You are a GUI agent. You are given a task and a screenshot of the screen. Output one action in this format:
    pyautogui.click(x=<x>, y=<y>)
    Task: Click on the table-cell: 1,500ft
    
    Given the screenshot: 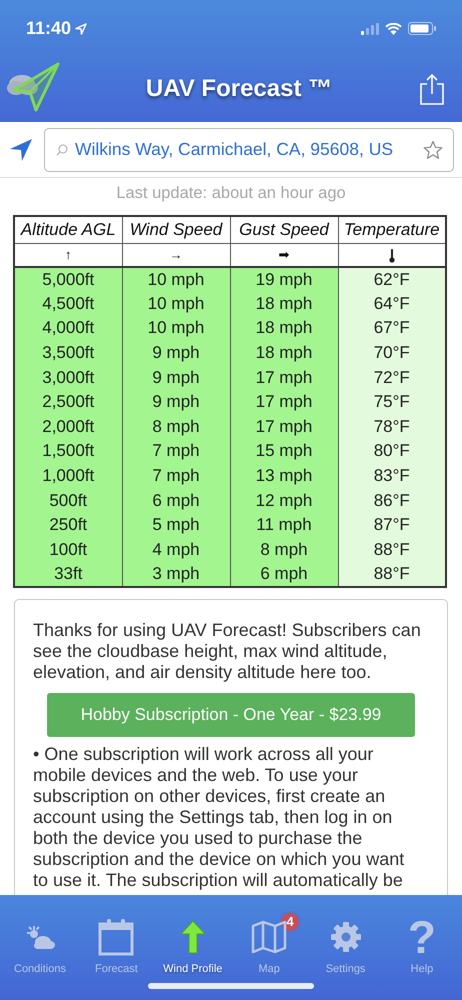 What is the action you would take?
    pyautogui.click(x=68, y=451)
    